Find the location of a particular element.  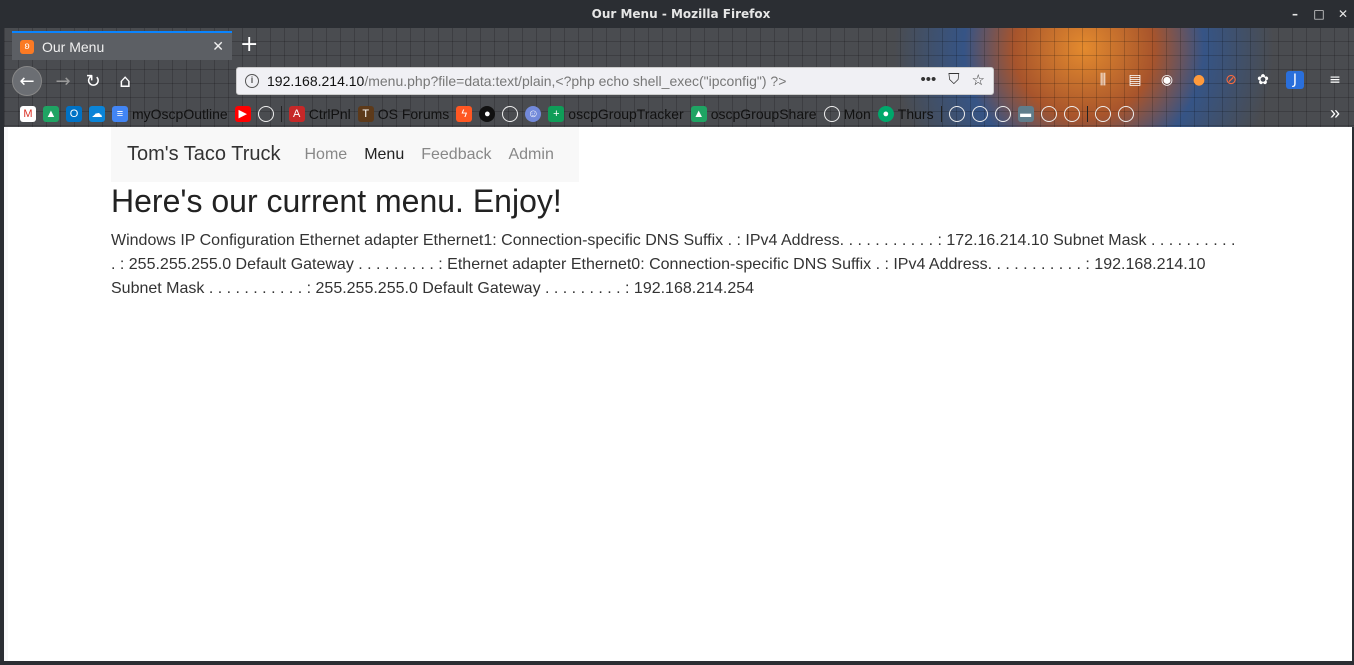

discord-icon: ☺ is located at coordinates (533, 113).